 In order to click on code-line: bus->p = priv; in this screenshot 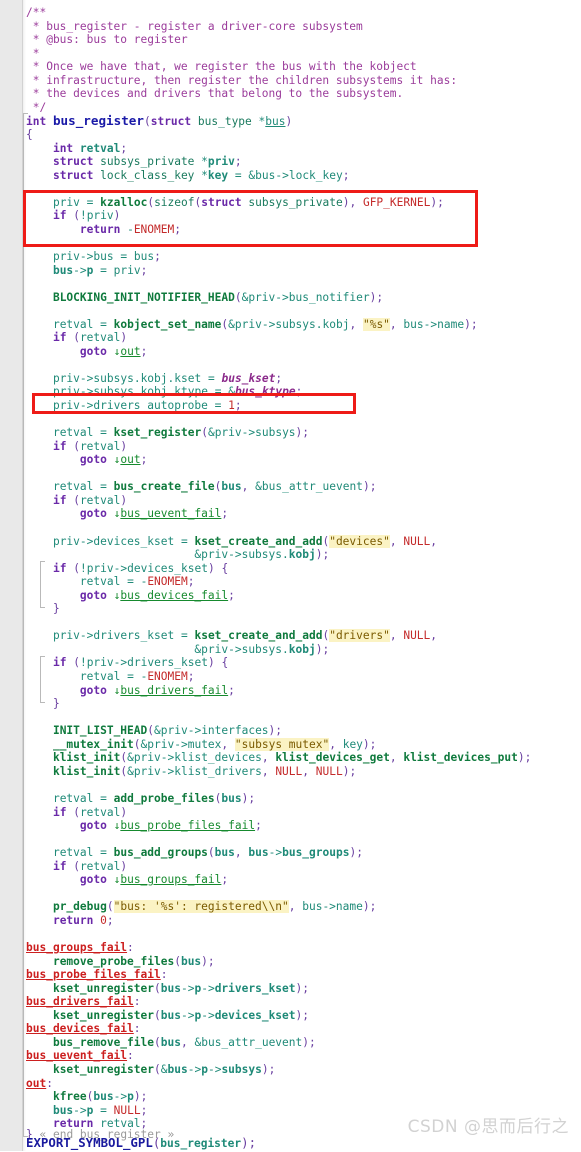, I will do `click(100, 270)`.